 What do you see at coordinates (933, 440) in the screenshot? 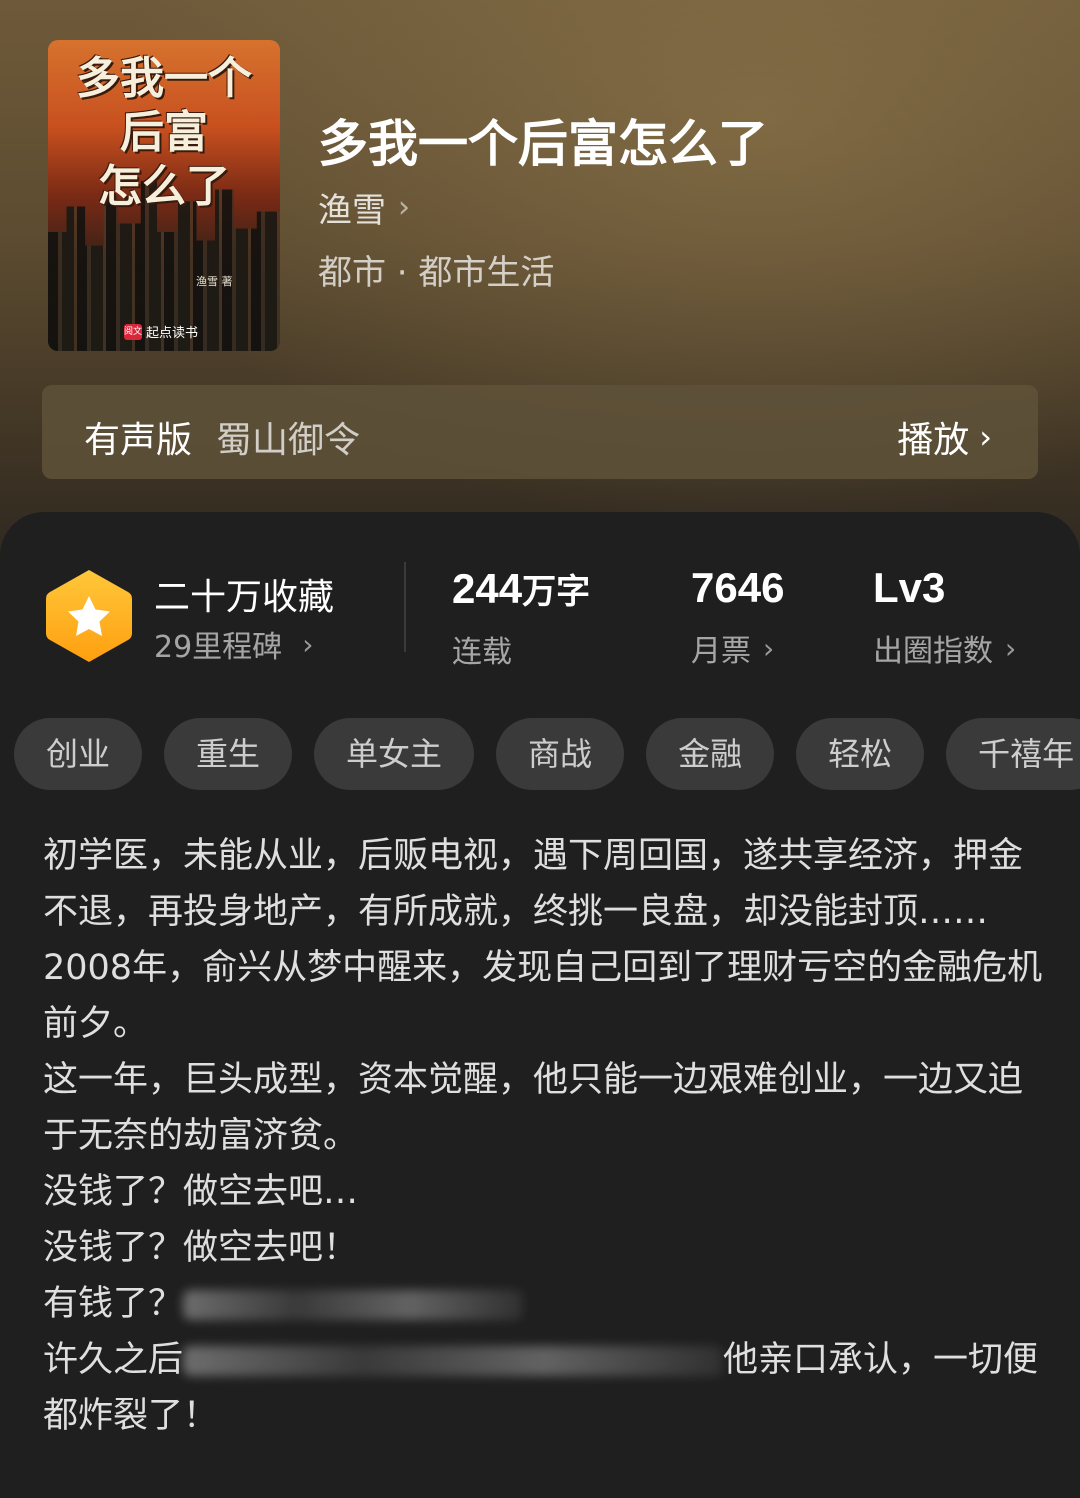
I see `play-label: 播放` at bounding box center [933, 440].